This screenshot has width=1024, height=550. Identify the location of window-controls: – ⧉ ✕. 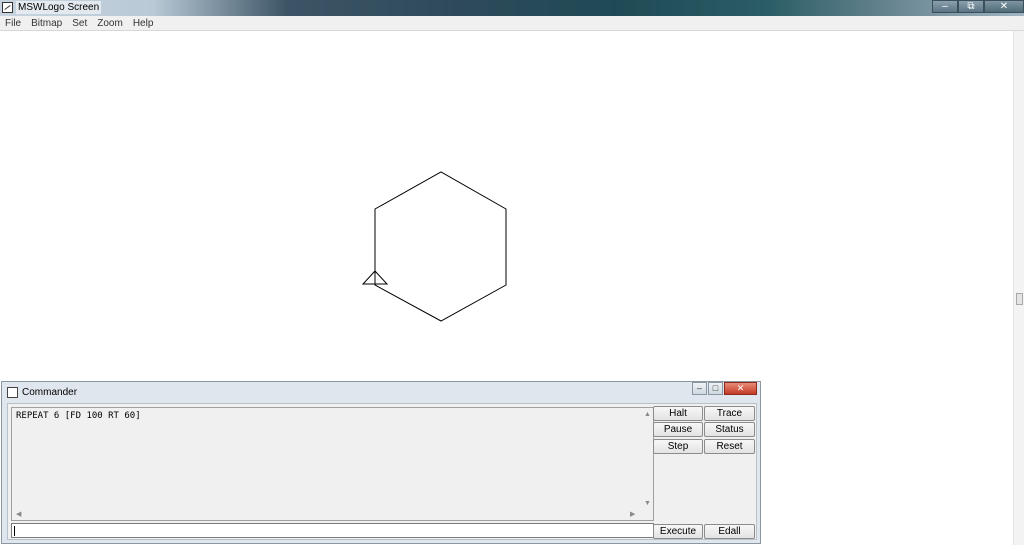
(978, 7).